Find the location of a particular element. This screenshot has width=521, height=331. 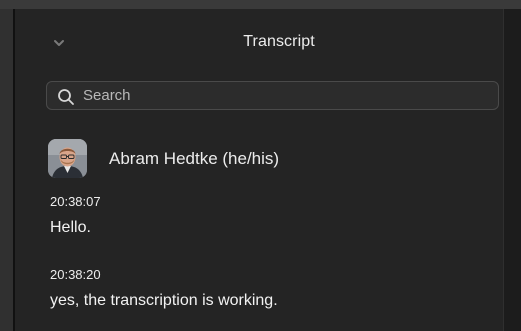

speaker-photo is located at coordinates (67, 158).